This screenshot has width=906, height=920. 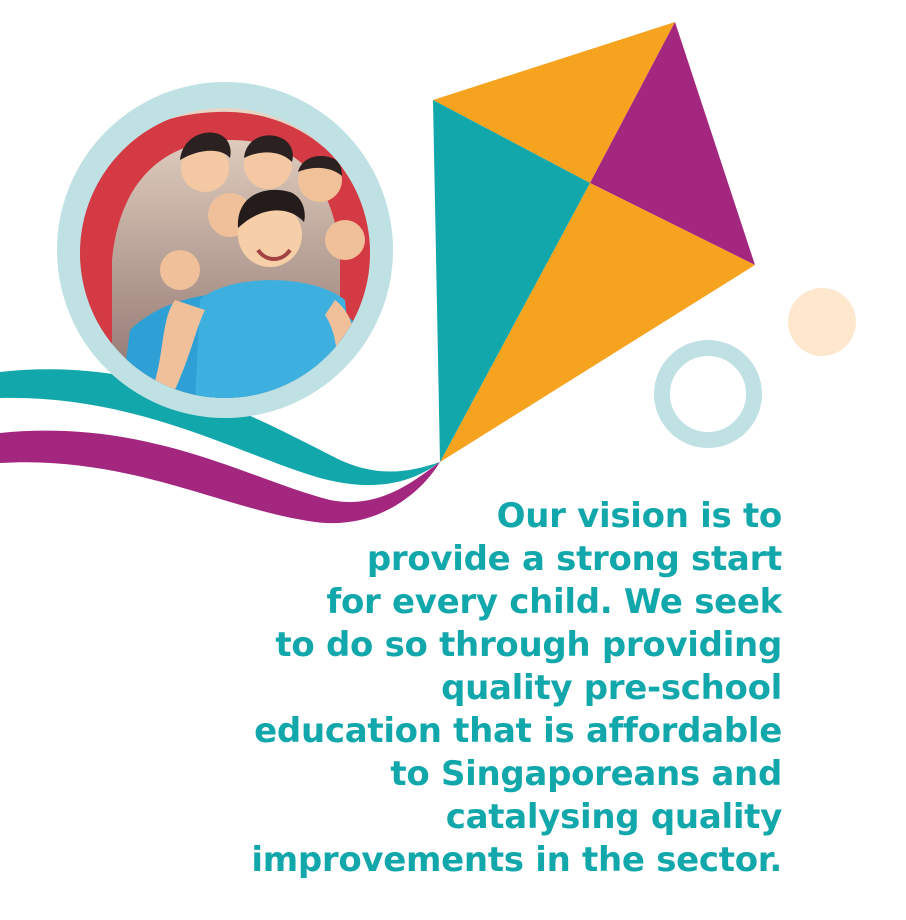 I want to click on vision-line-8: catalysing quality, so click(x=614, y=817).